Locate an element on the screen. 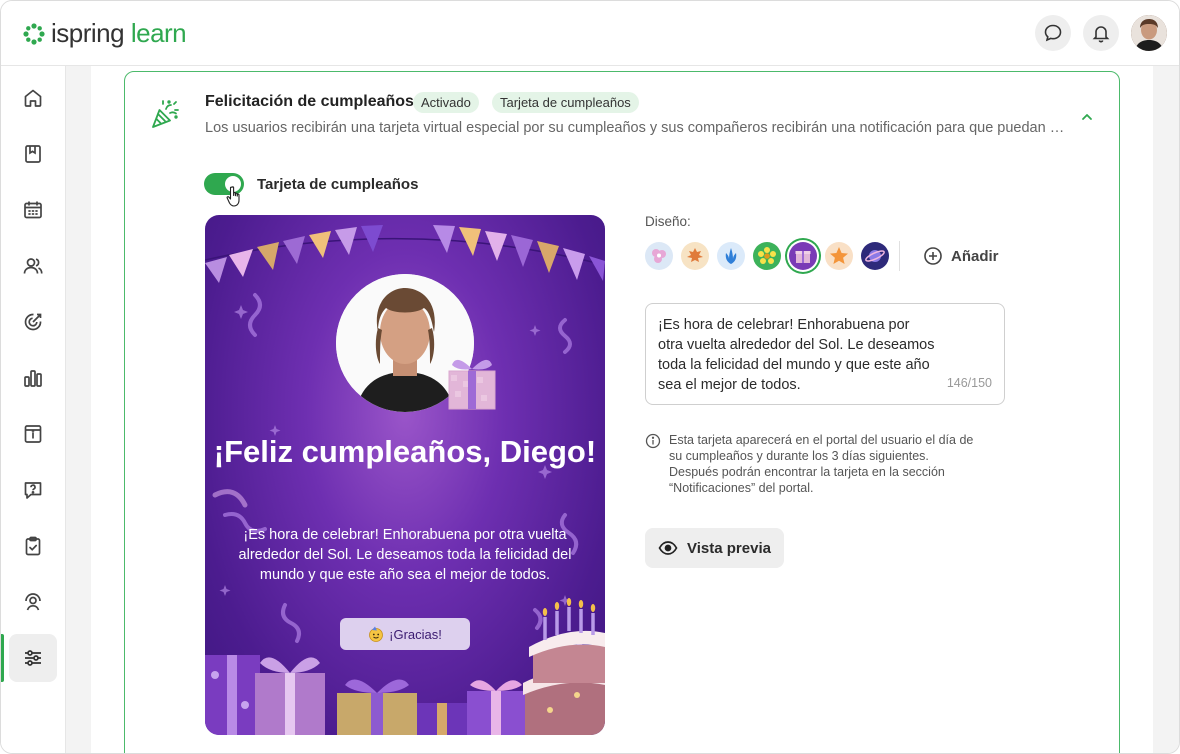 The image size is (1180, 754). toggle-label: Tarjeta de cumpleaños is located at coordinates (338, 184).